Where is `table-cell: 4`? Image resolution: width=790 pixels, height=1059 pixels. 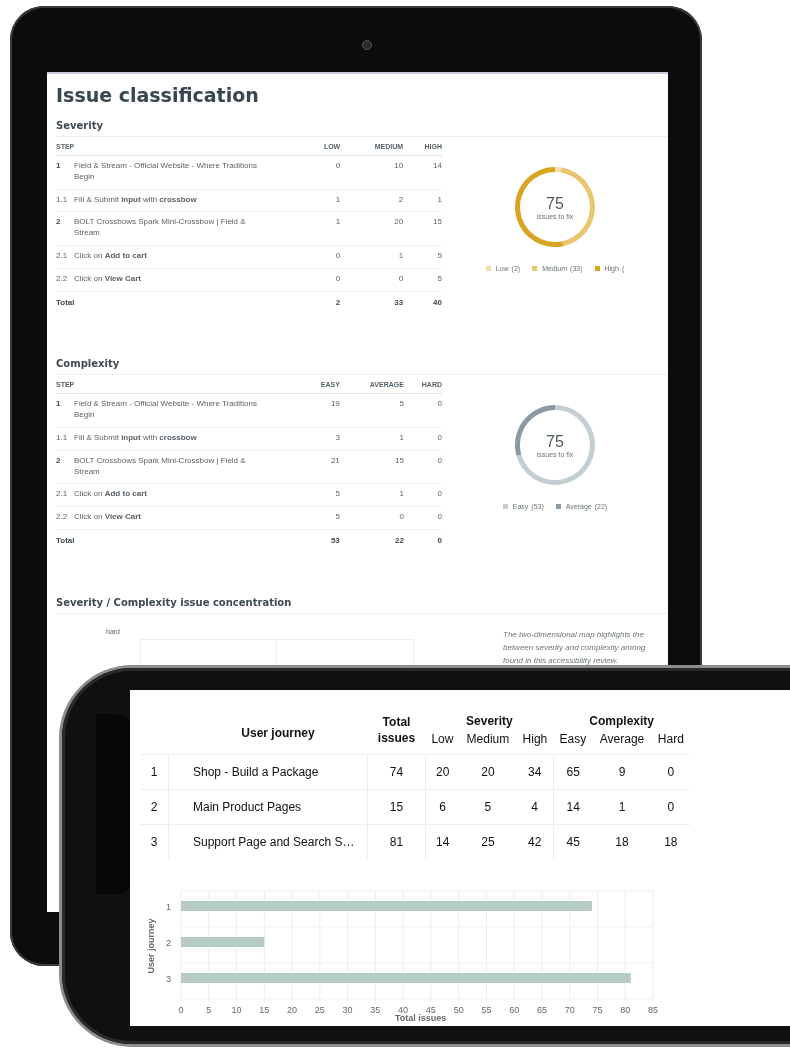
table-cell: 4 is located at coordinates (535, 807).